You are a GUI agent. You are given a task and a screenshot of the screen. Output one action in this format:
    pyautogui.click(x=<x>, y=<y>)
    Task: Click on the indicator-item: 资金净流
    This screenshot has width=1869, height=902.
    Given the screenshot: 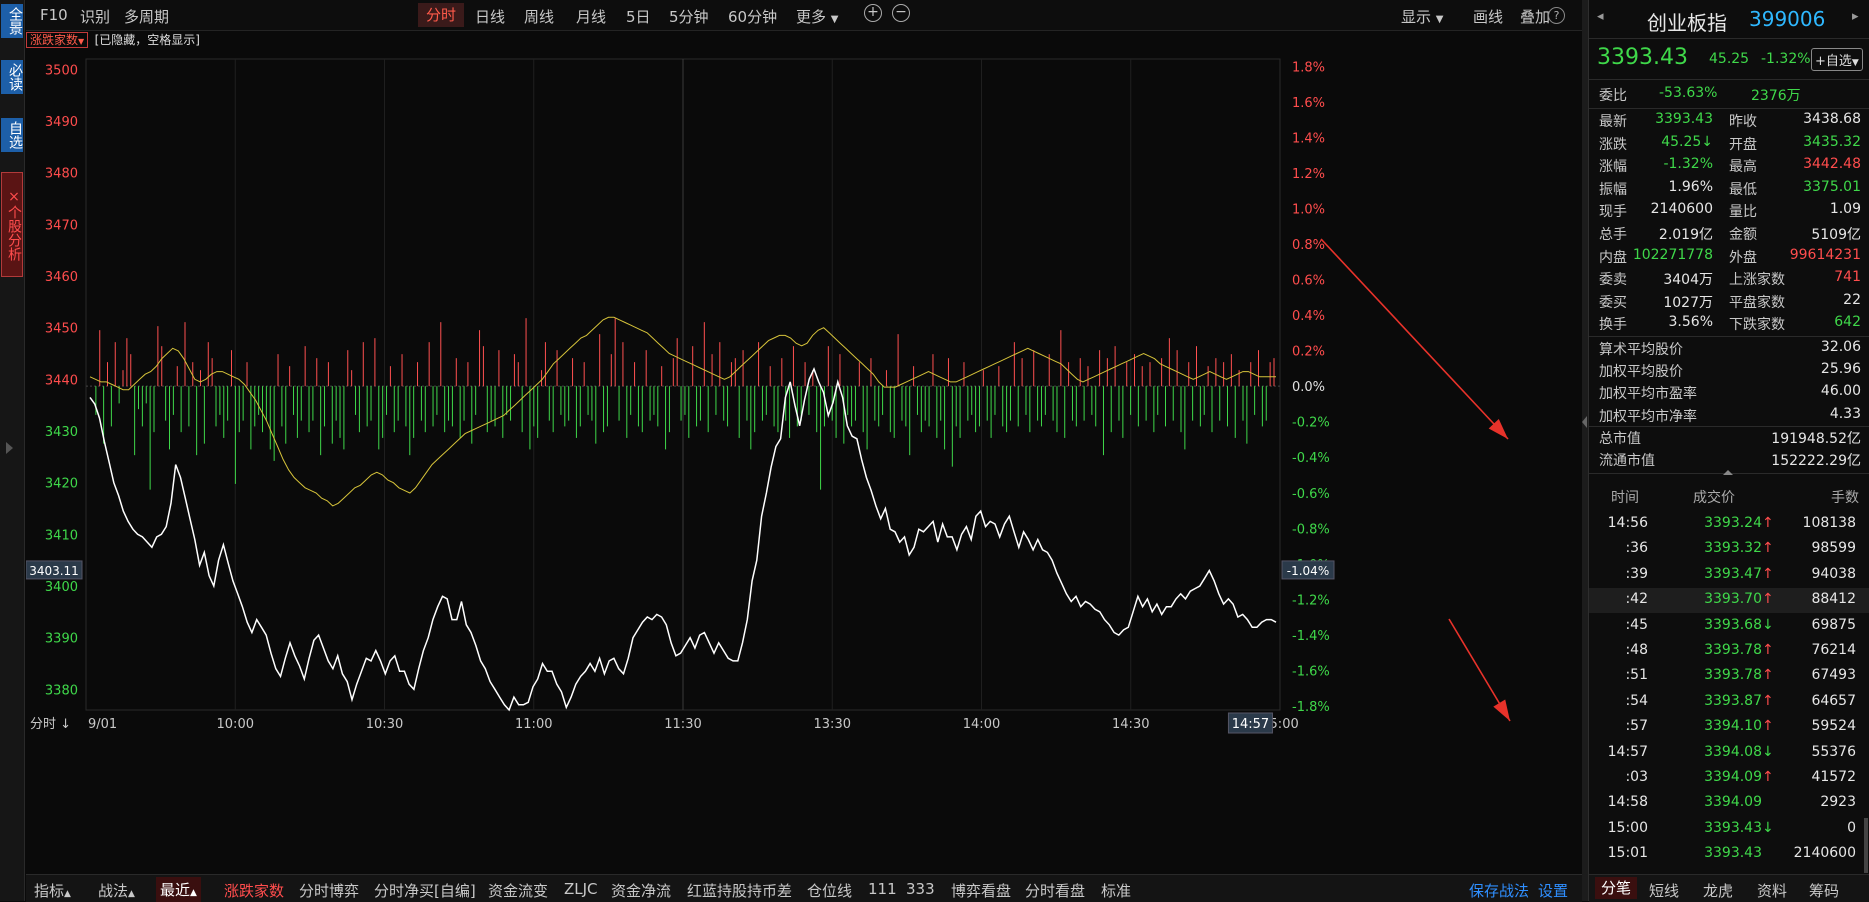 What is the action you would take?
    pyautogui.click(x=641, y=890)
    